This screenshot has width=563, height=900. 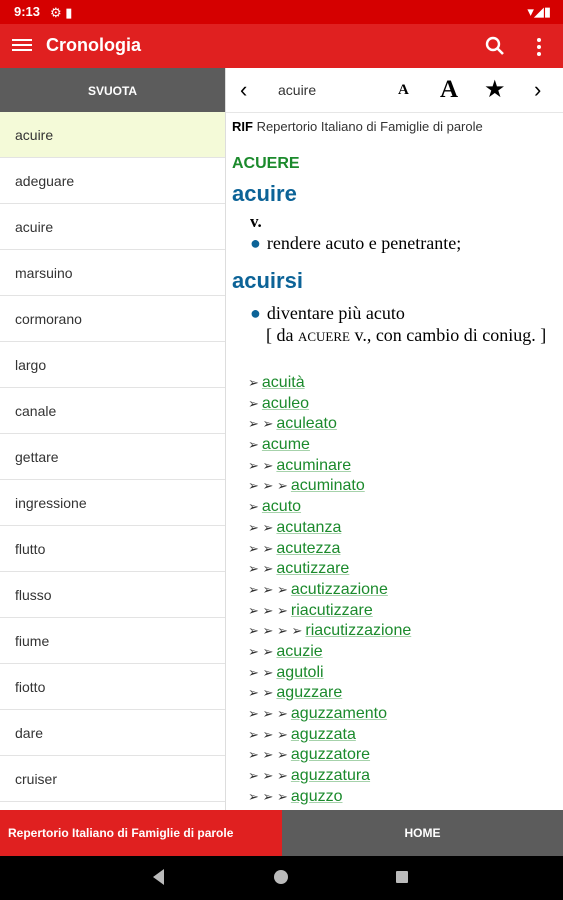 What do you see at coordinates (112, 641) in the screenshot?
I see `history-item: fiume` at bounding box center [112, 641].